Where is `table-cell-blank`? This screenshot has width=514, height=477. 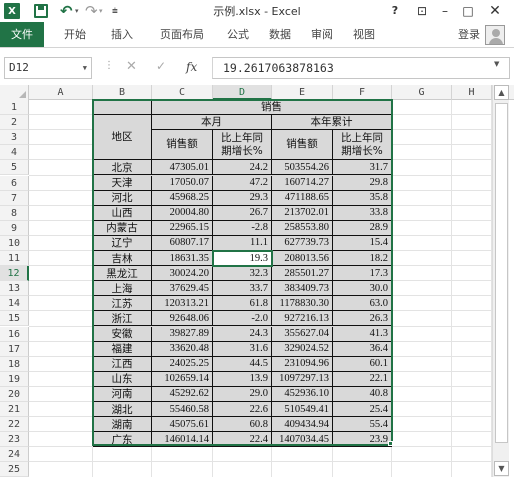 table-cell-blank is located at coordinates (122, 108).